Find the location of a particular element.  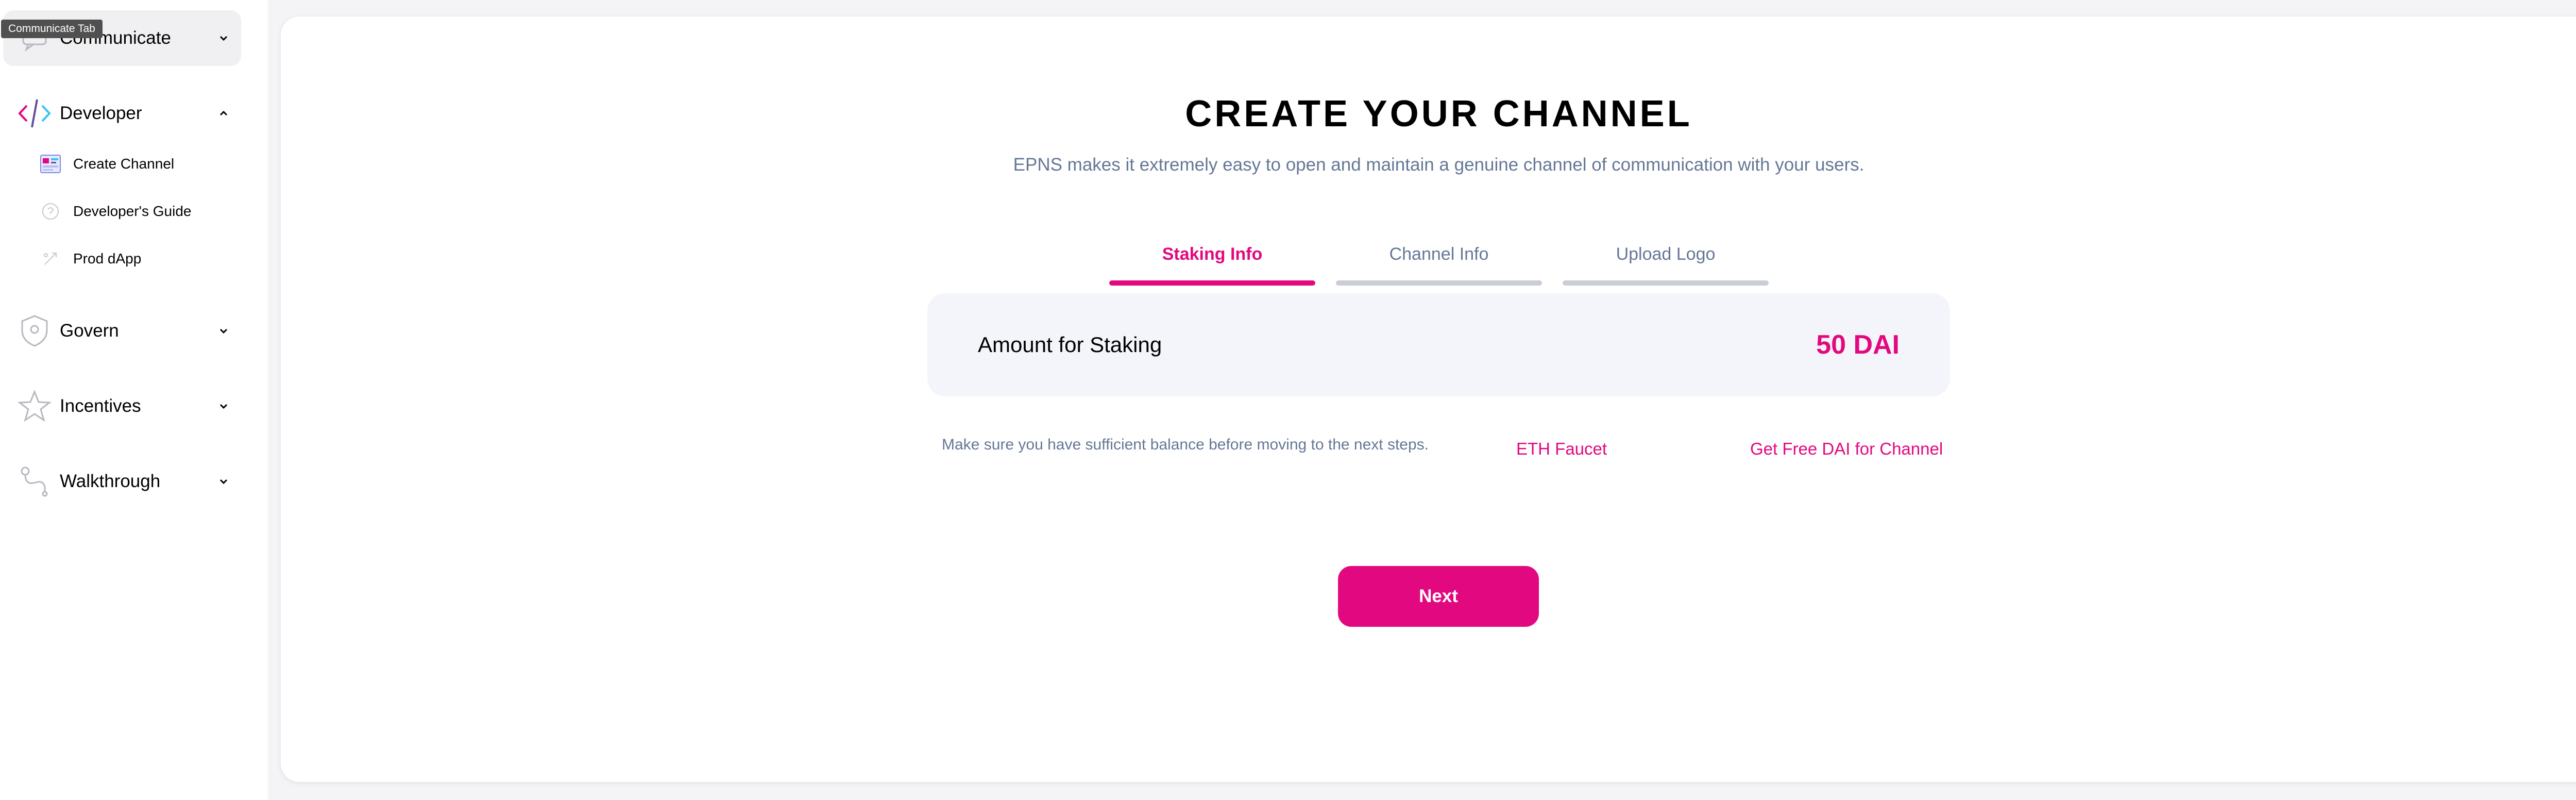

shield-icon is located at coordinates (35, 331).